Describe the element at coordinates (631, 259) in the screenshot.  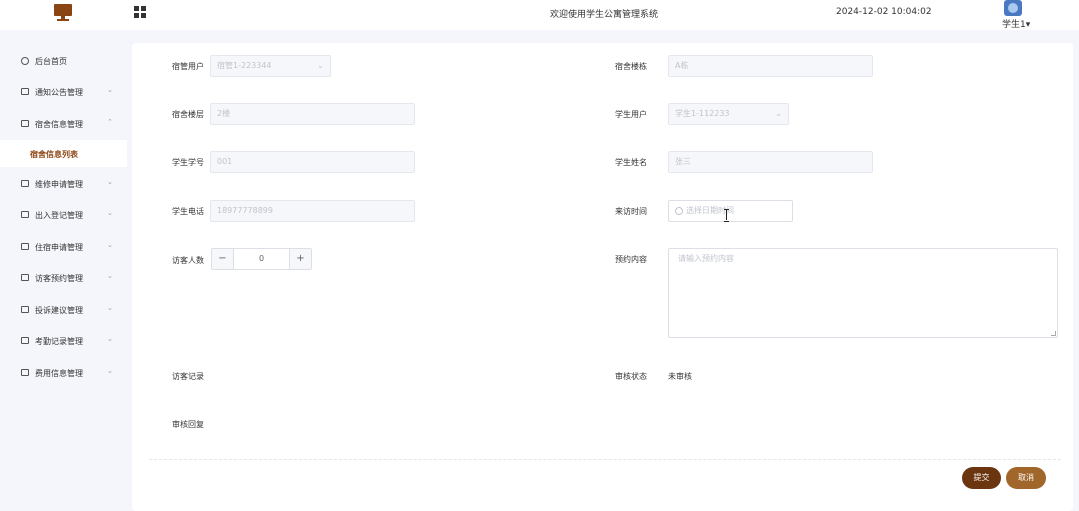
I see `appointment-content-label: 预约内容` at that location.